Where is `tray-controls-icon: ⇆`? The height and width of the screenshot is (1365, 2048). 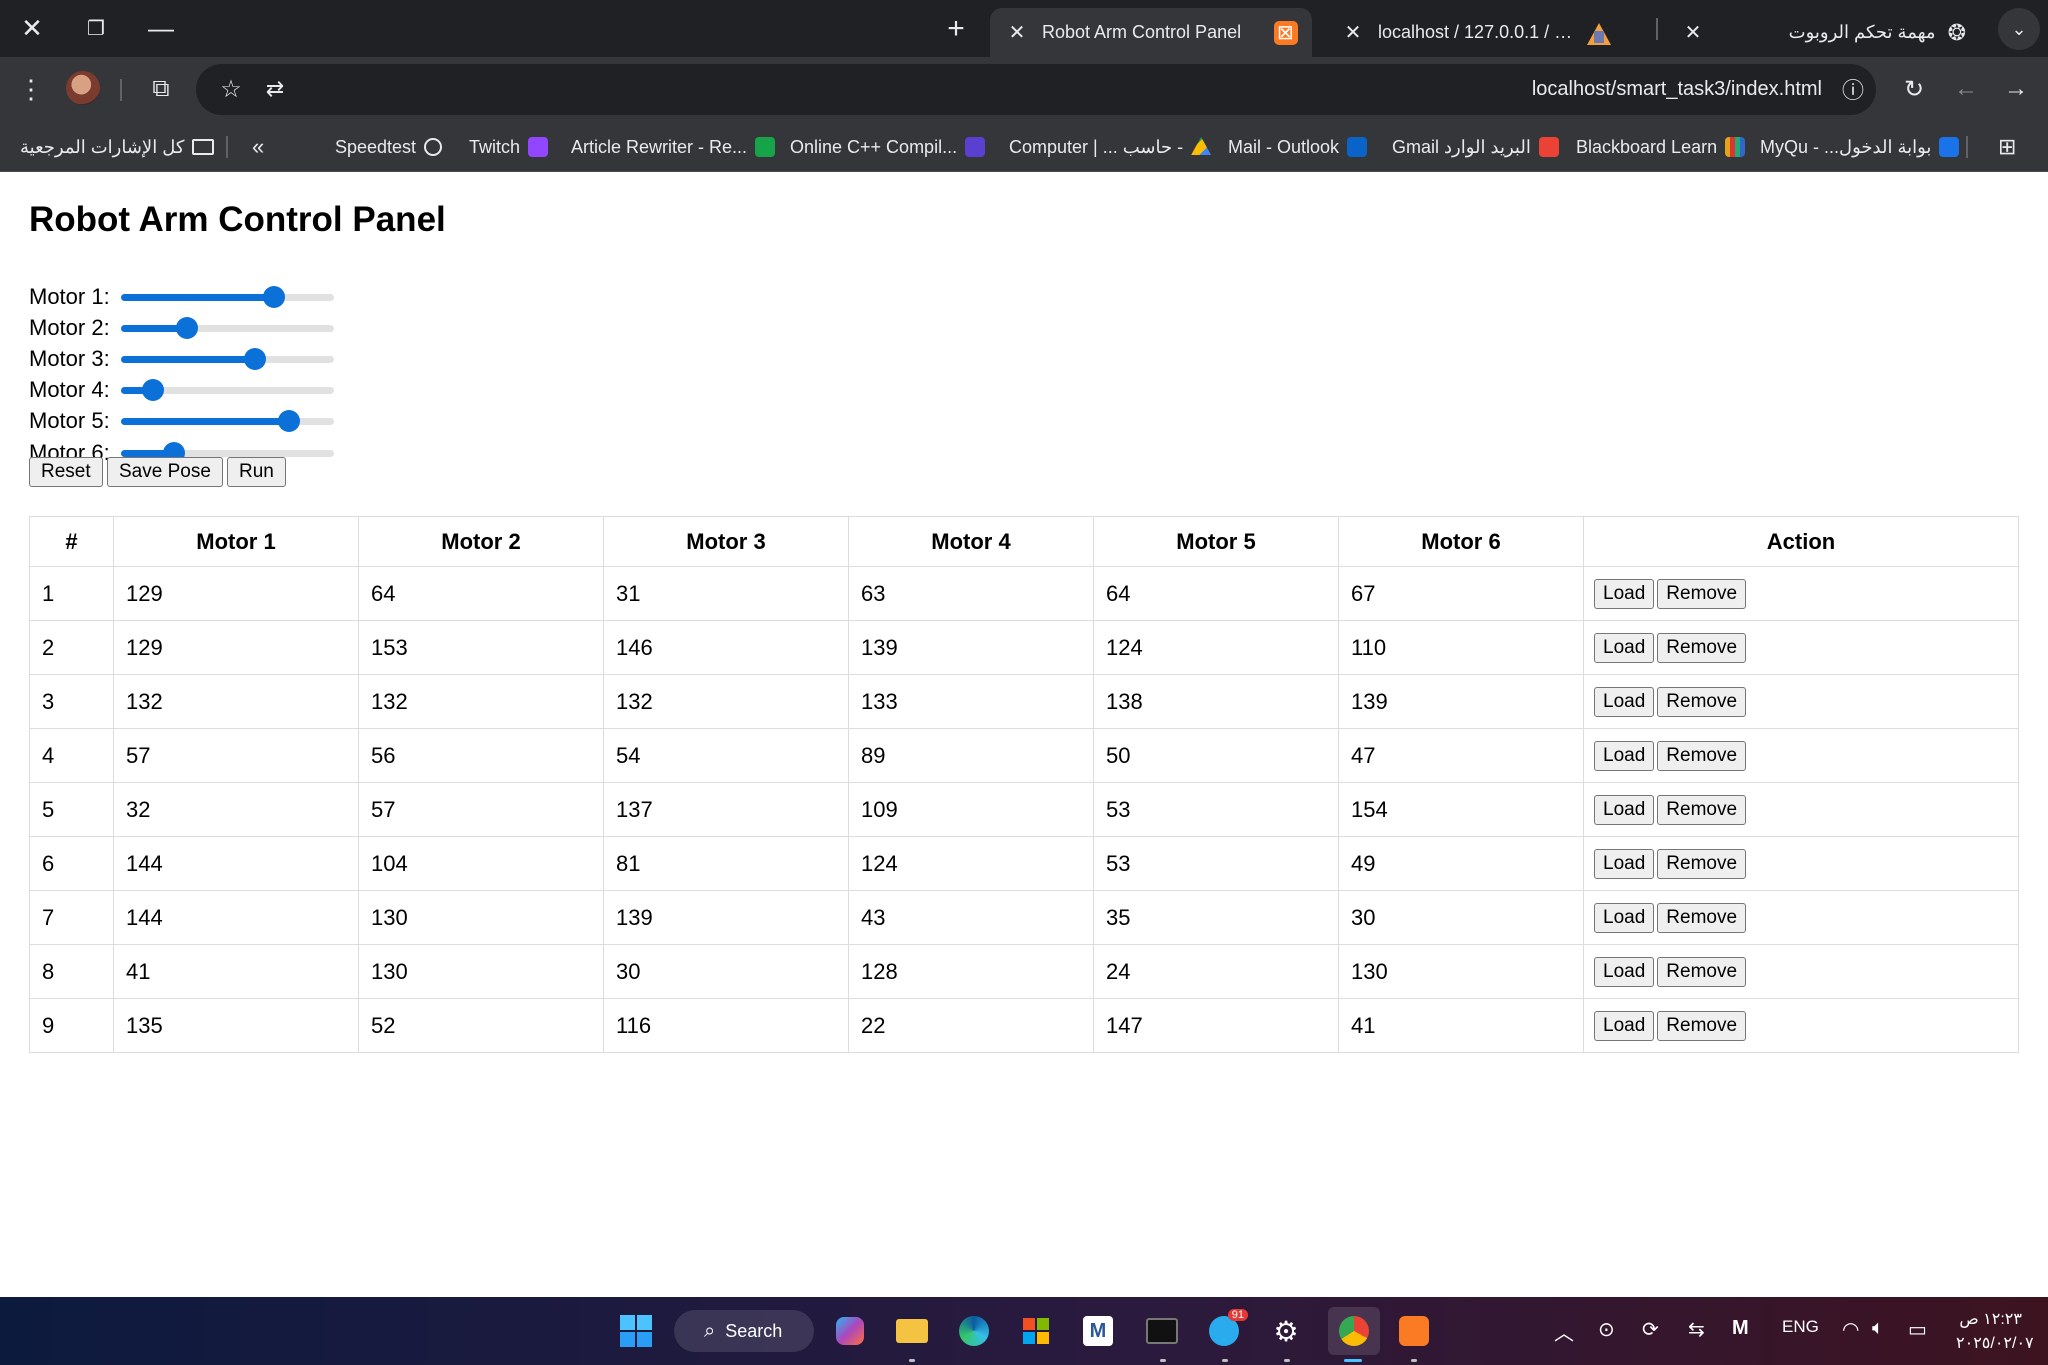 tray-controls-icon: ⇆ is located at coordinates (1696, 1329).